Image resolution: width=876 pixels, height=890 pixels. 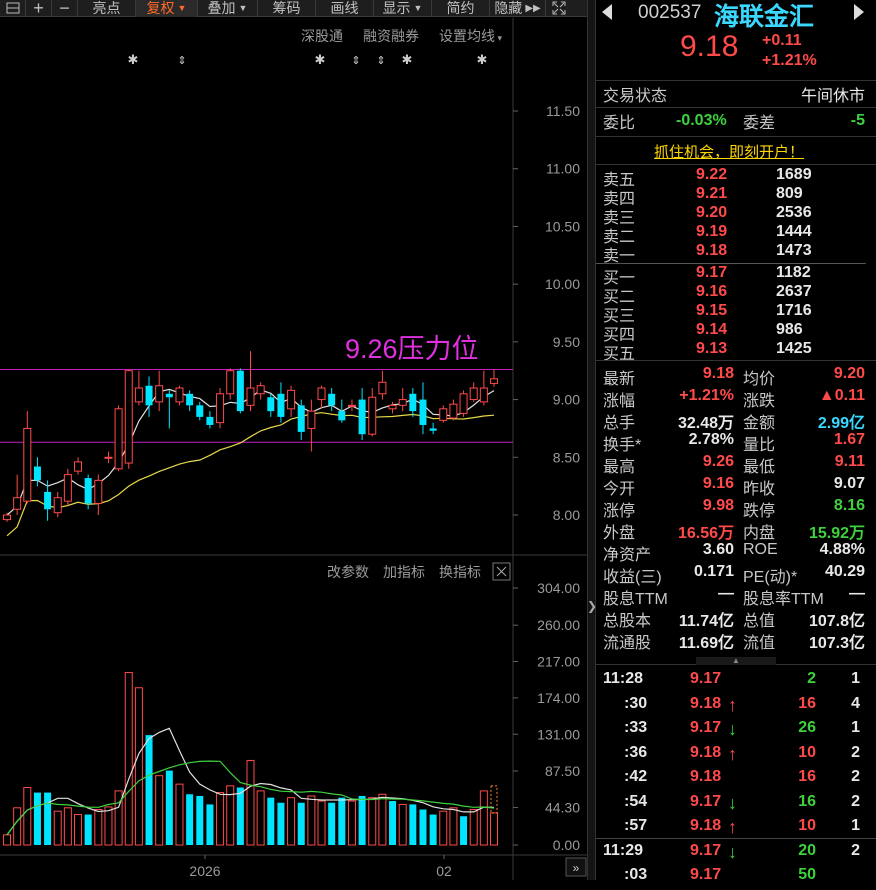 I want to click on expand-up-icon: ▲, so click(x=736, y=661).